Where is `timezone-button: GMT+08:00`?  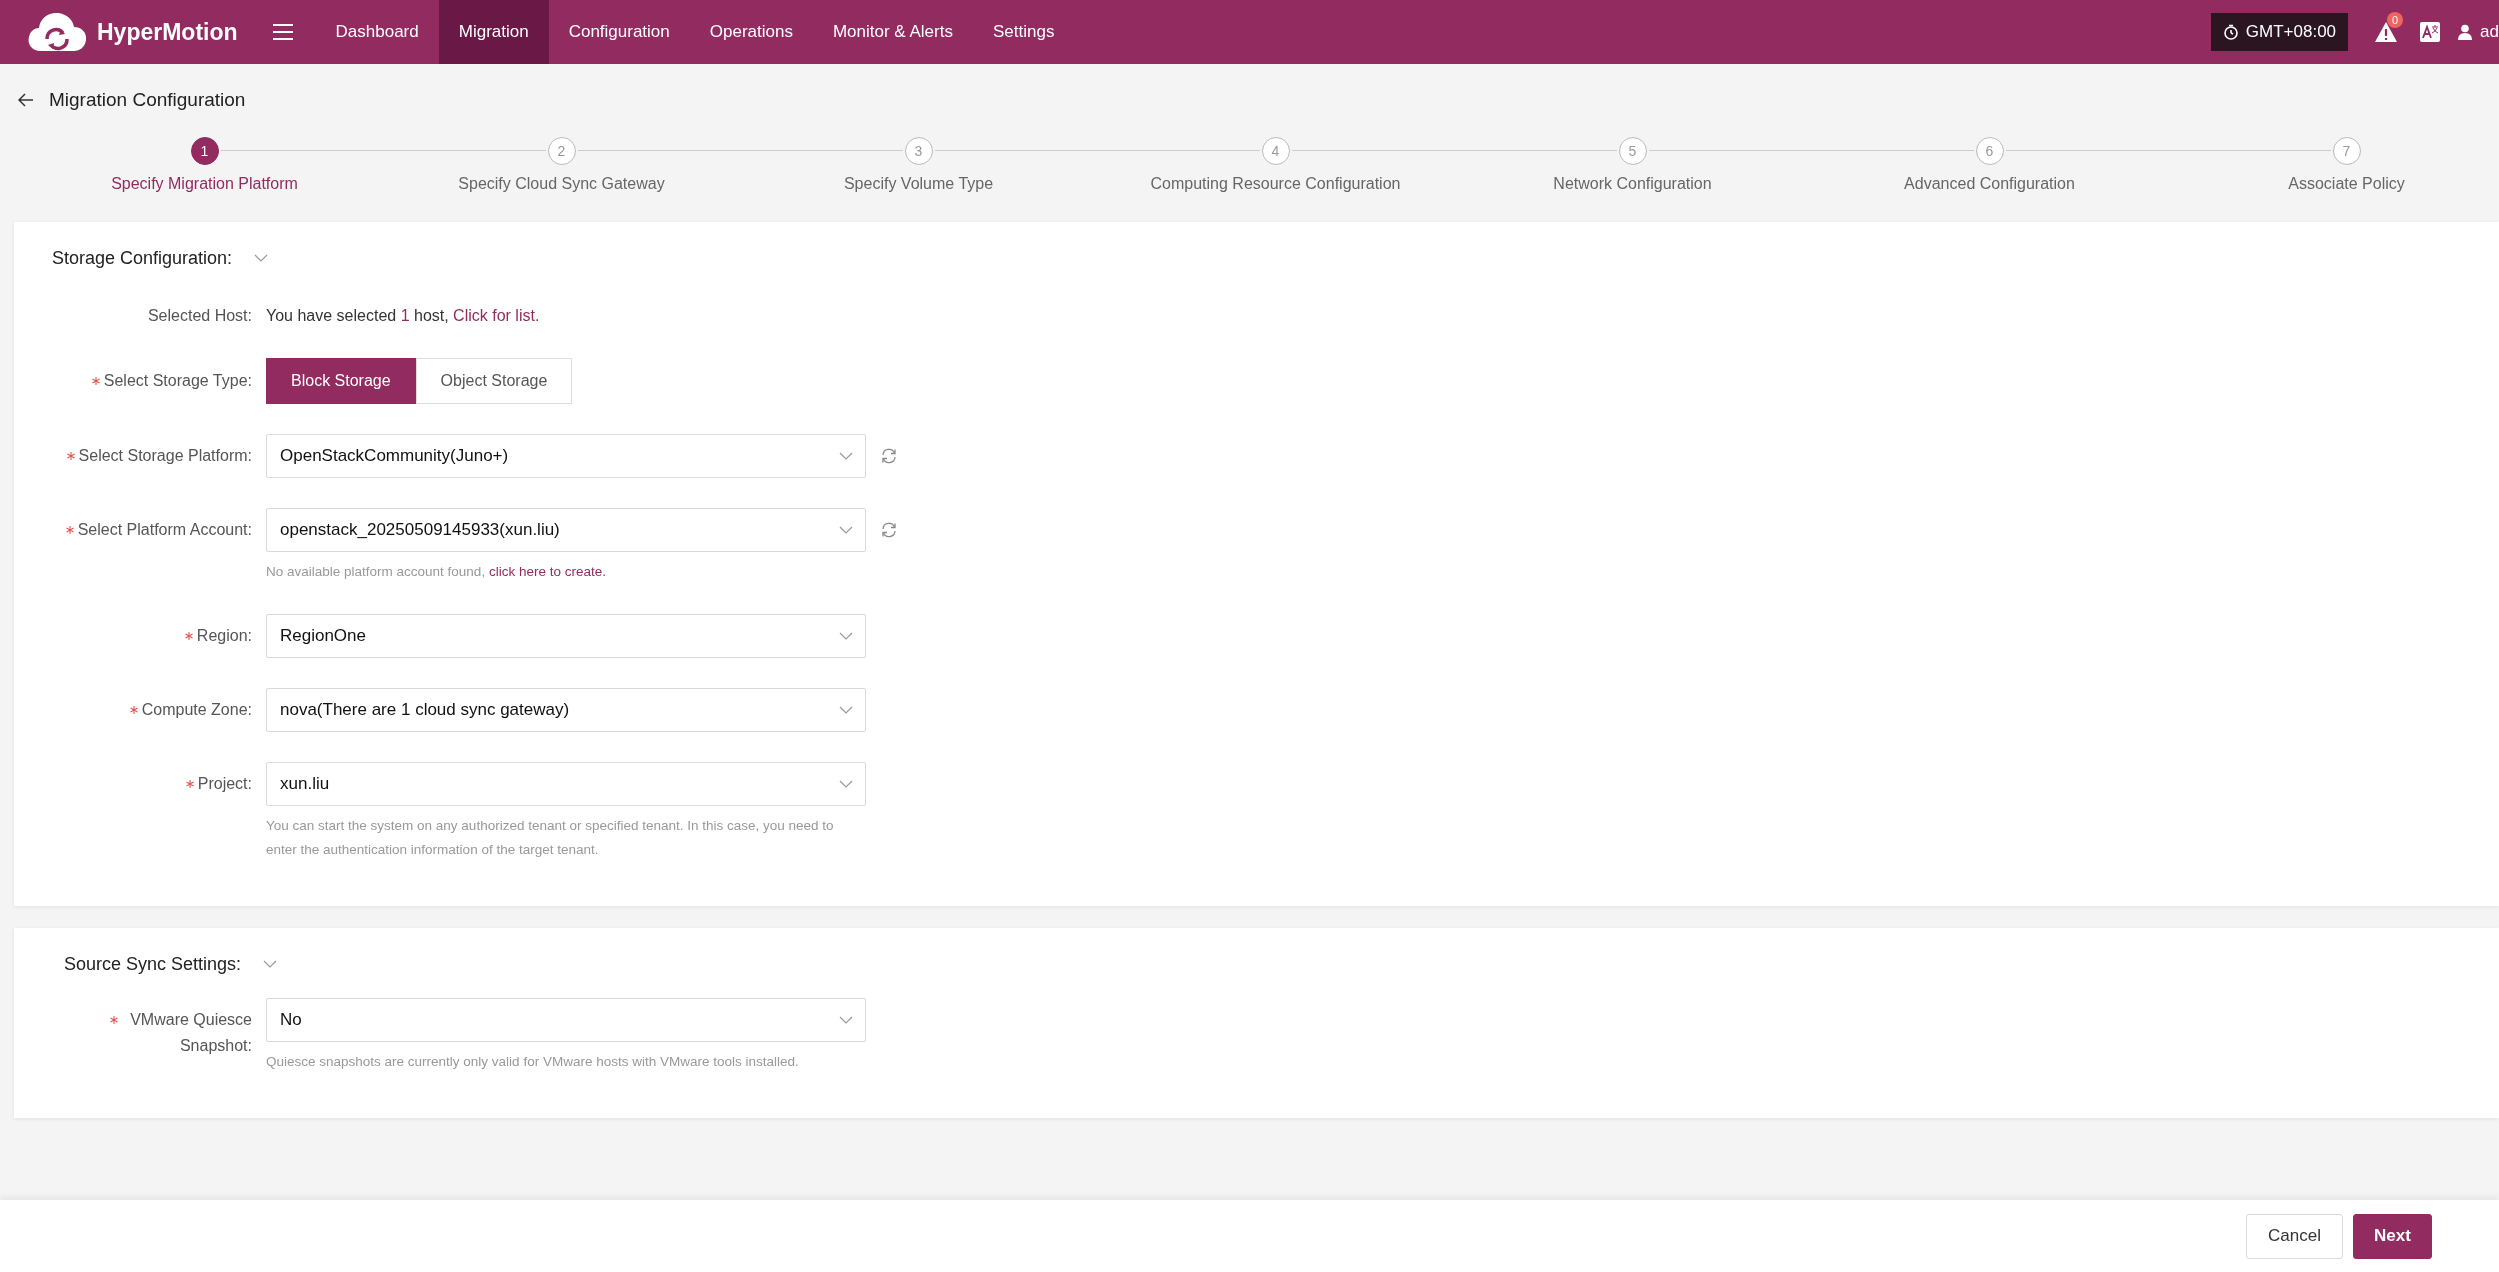 timezone-button: GMT+08:00 is located at coordinates (2279, 32).